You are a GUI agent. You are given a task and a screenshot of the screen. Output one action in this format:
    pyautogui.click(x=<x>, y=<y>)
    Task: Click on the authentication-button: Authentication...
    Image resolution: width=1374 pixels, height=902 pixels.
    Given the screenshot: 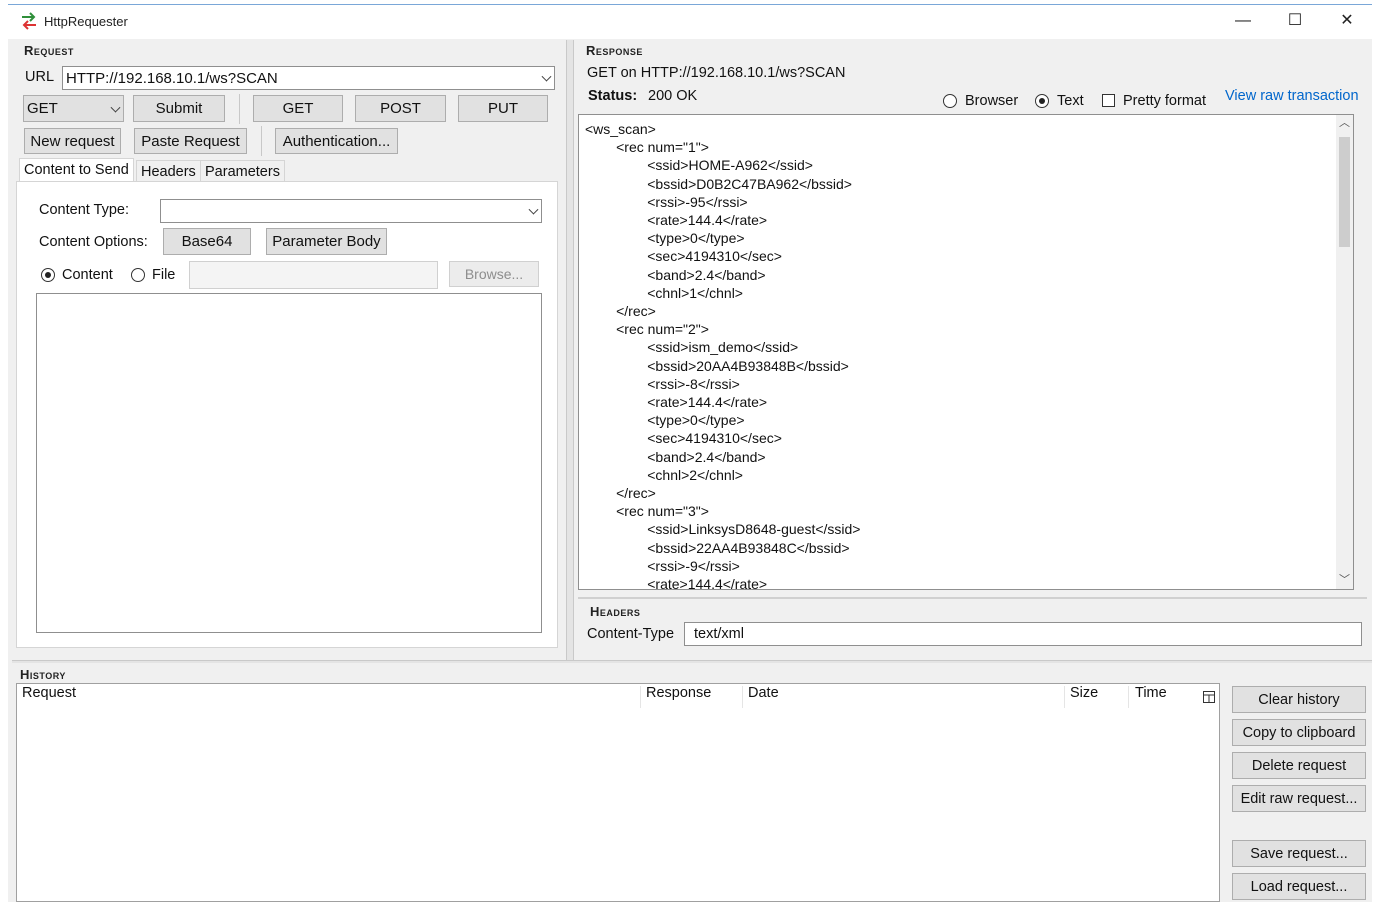 What is the action you would take?
    pyautogui.click(x=336, y=141)
    